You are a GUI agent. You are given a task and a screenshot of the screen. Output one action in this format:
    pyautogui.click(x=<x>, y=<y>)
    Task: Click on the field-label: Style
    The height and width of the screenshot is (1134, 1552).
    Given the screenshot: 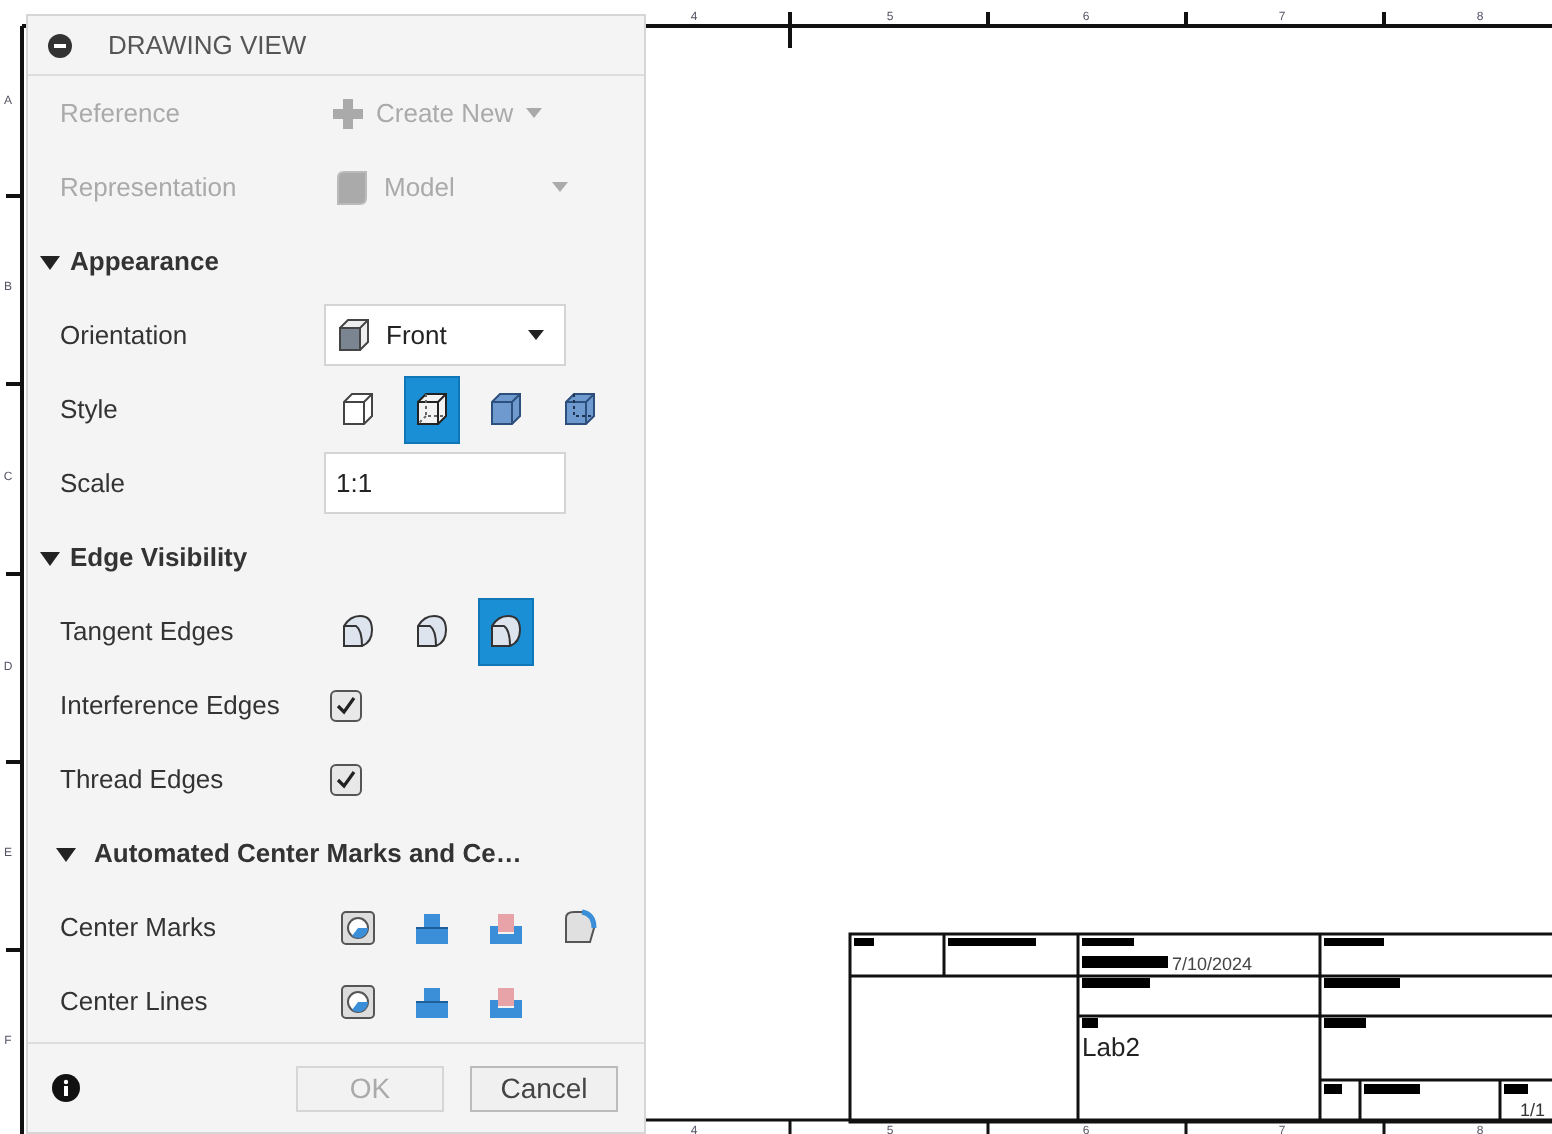 What is the action you would take?
    pyautogui.click(x=89, y=409)
    